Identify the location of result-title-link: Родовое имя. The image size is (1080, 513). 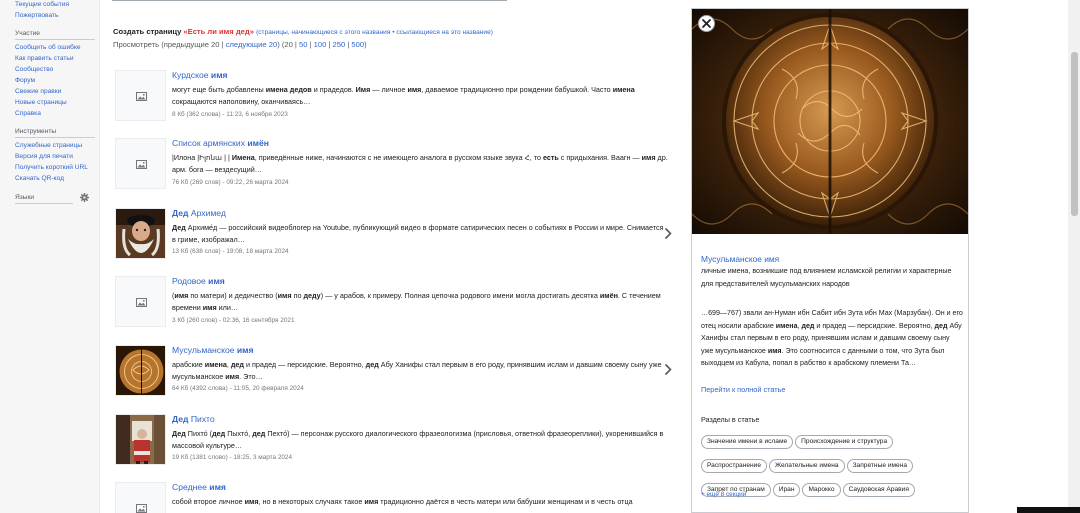
(198, 281).